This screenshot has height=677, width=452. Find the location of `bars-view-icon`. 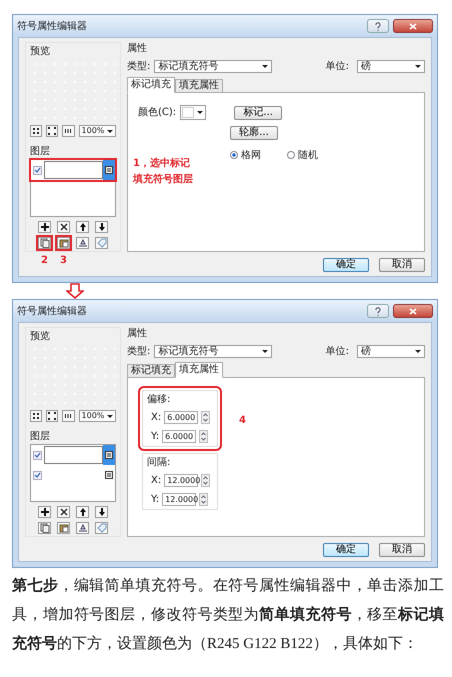

bars-view-icon is located at coordinates (68, 416).